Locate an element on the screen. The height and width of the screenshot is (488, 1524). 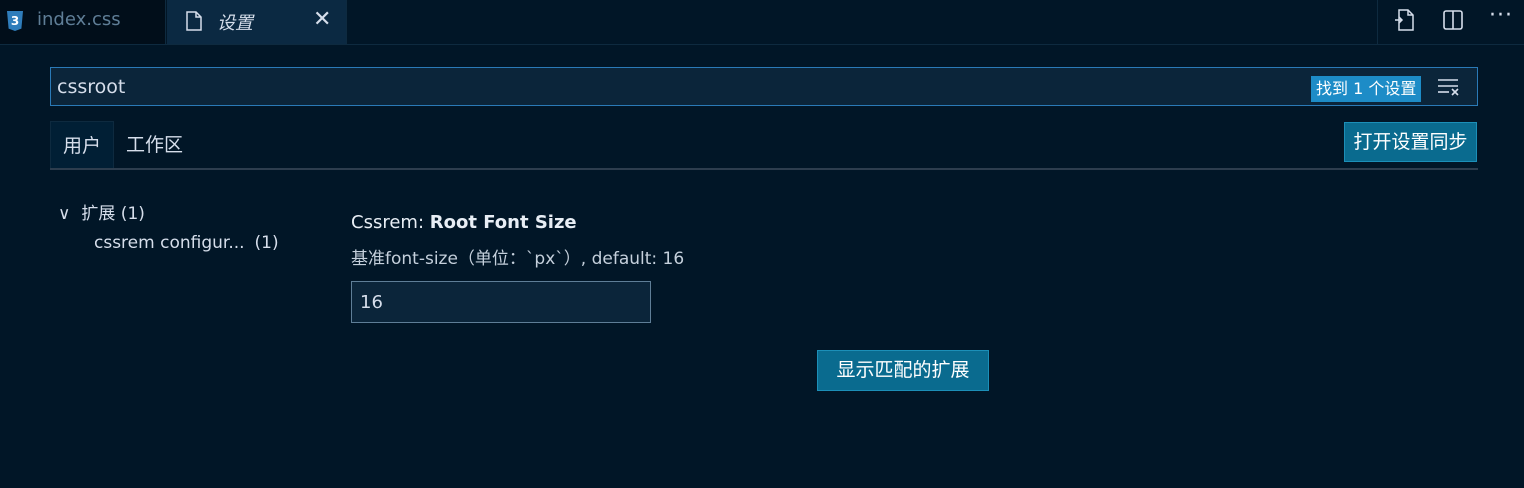
show-matching-extensions-button: 显示匹配的扩展 is located at coordinates (903, 370).